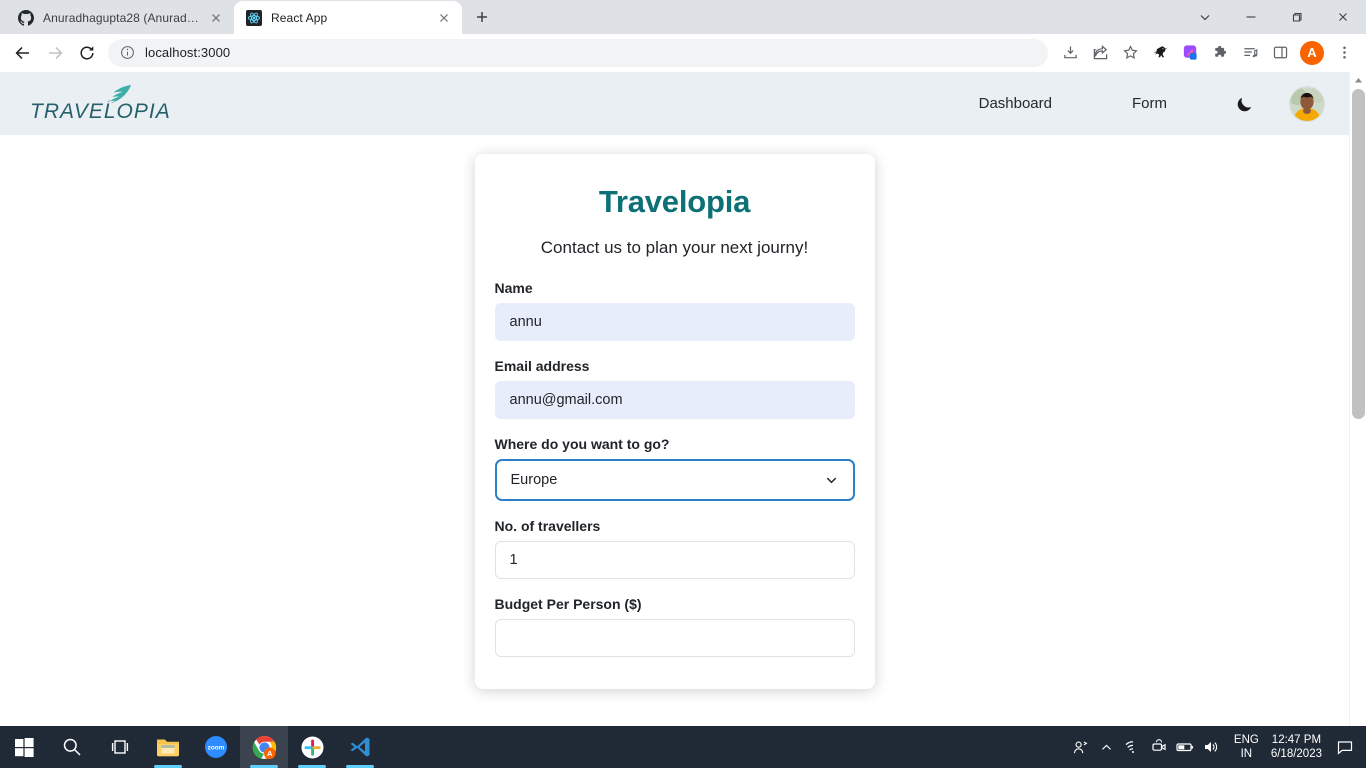  I want to click on minimize-icon, so click(1251, 17).